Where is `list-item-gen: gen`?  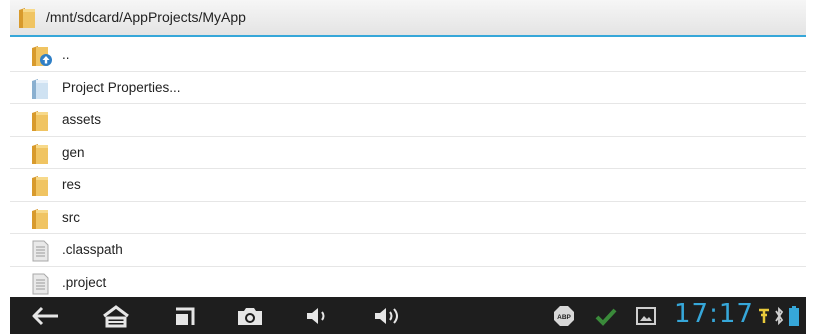
list-item-gen: gen is located at coordinates (408, 153).